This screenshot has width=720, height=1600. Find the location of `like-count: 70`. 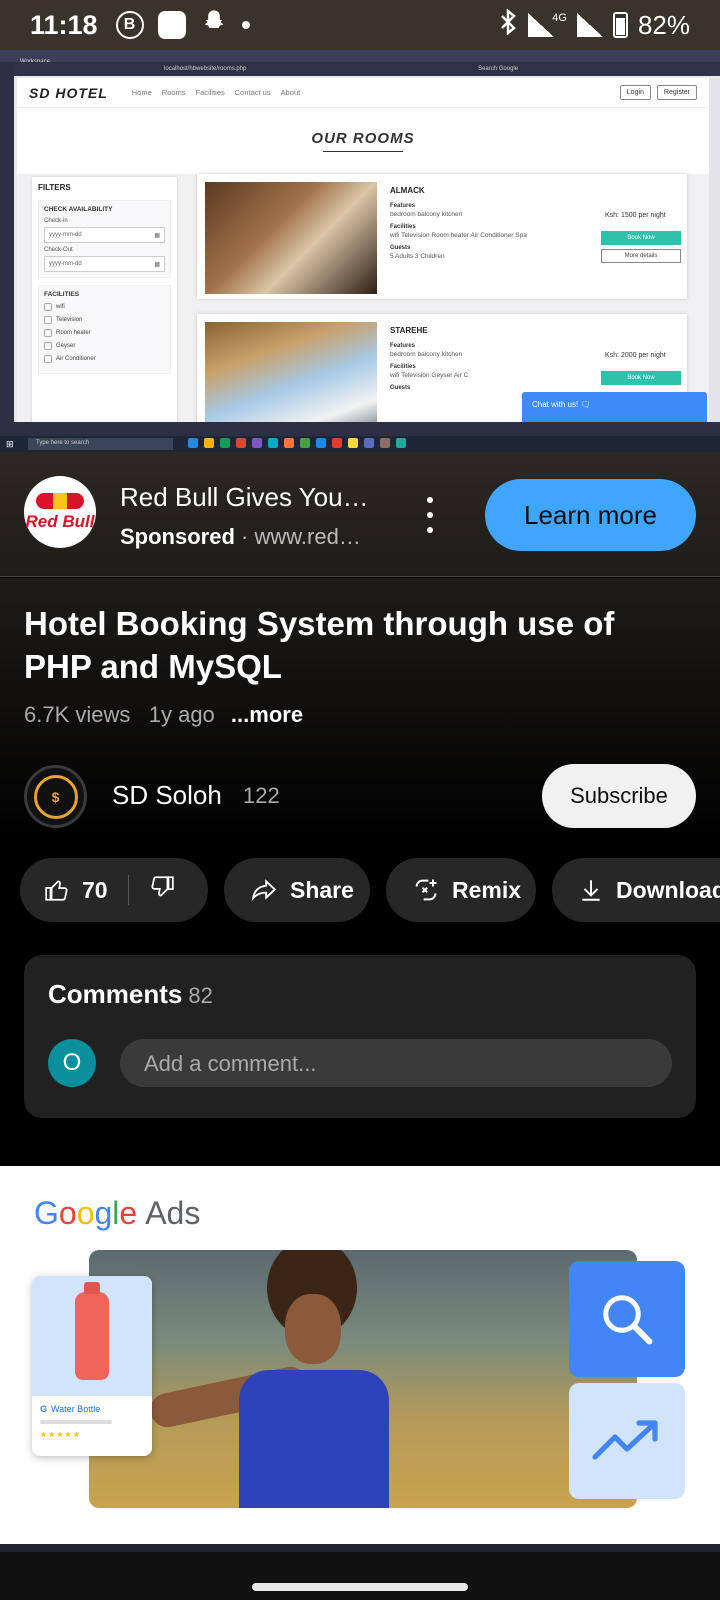

like-count: 70 is located at coordinates (95, 890).